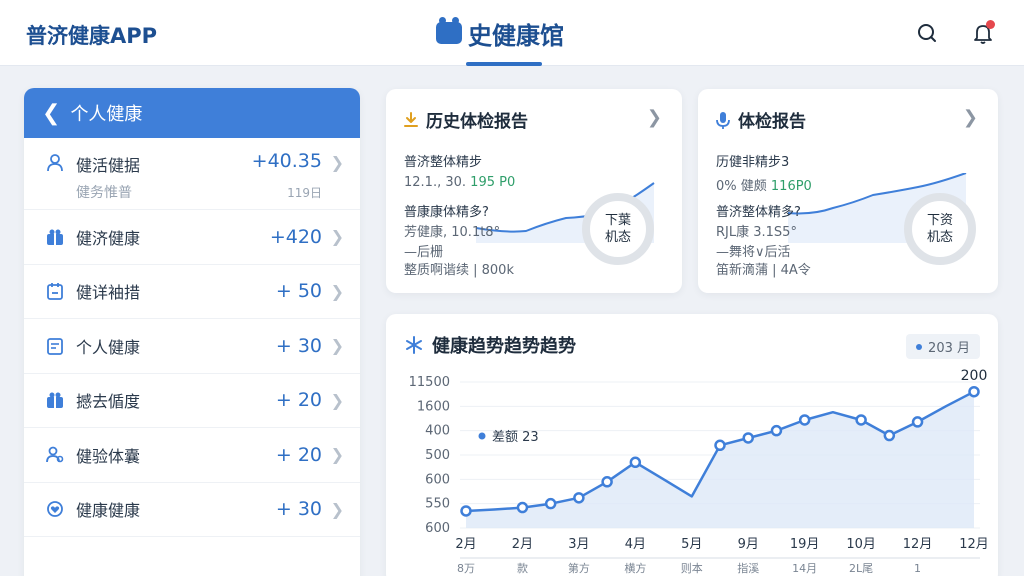  What do you see at coordinates (298, 291) in the screenshot?
I see `sidebar-item-value: + 50` at bounding box center [298, 291].